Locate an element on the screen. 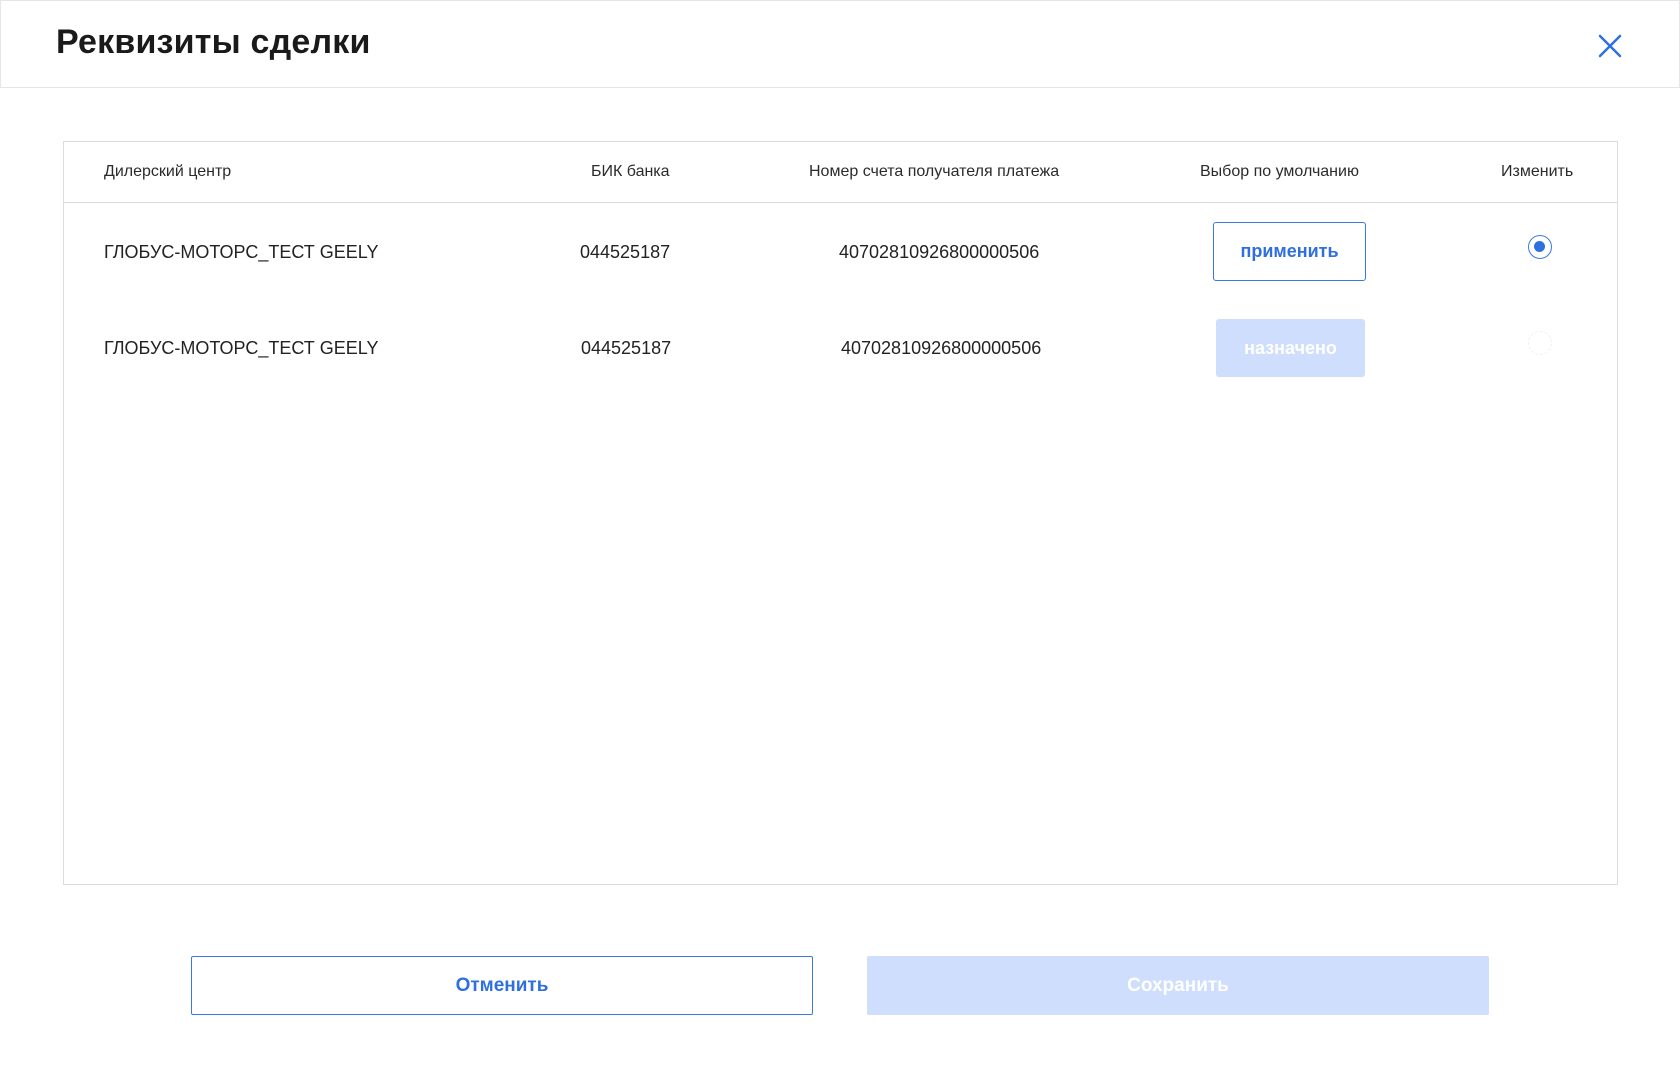 Image resolution: width=1680 pixels, height=1083 pixels. save-button: Сохранить is located at coordinates (1178, 985).